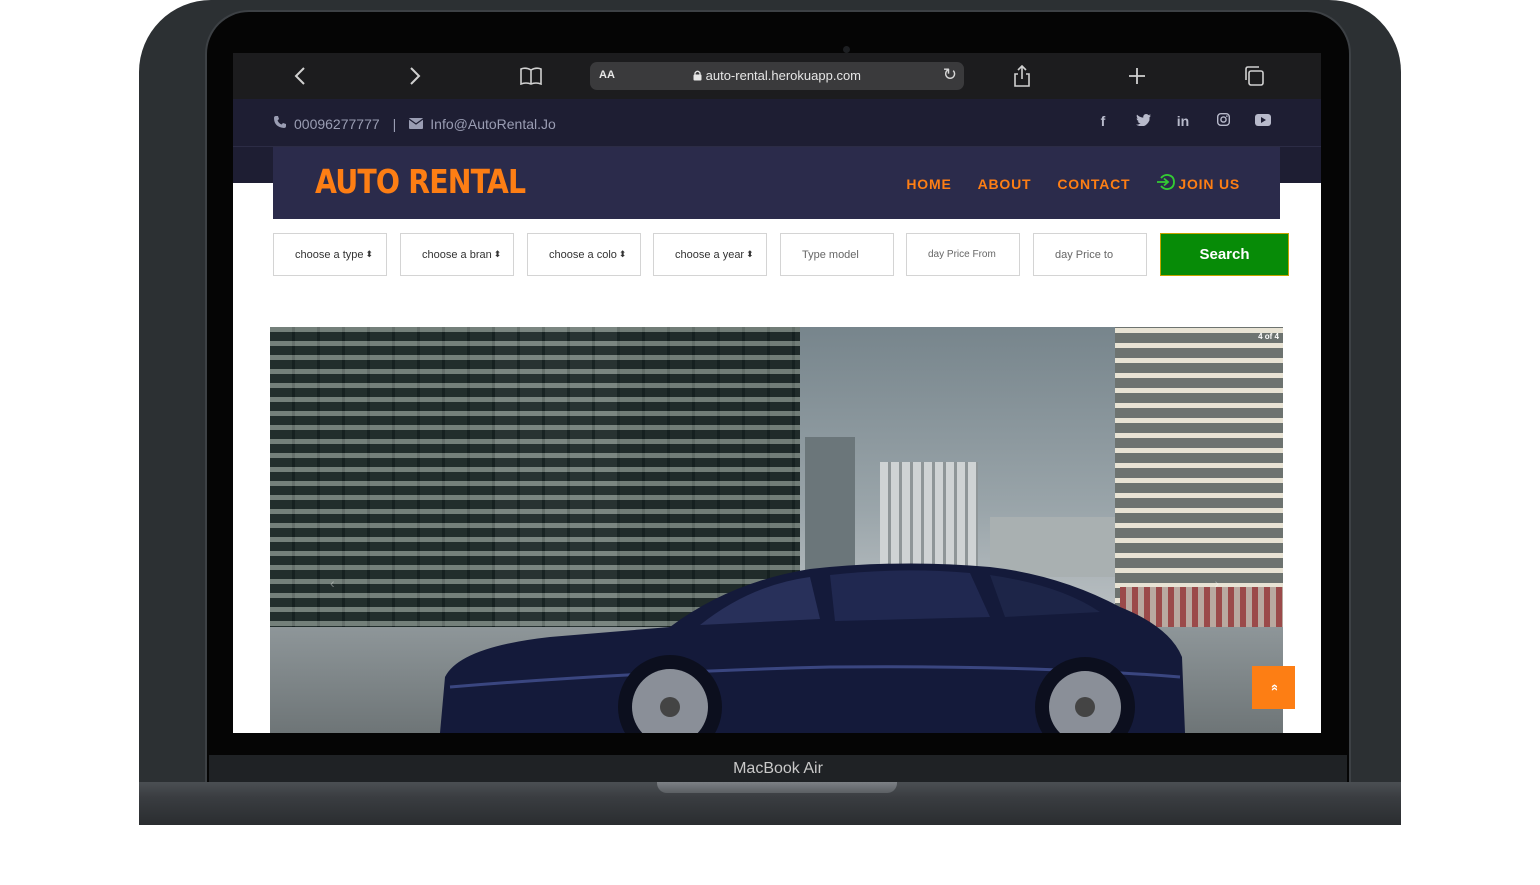 This screenshot has width=1540, height=885. What do you see at coordinates (783, 75) in the screenshot?
I see `url-text: auto-rental.herokuapp.com` at bounding box center [783, 75].